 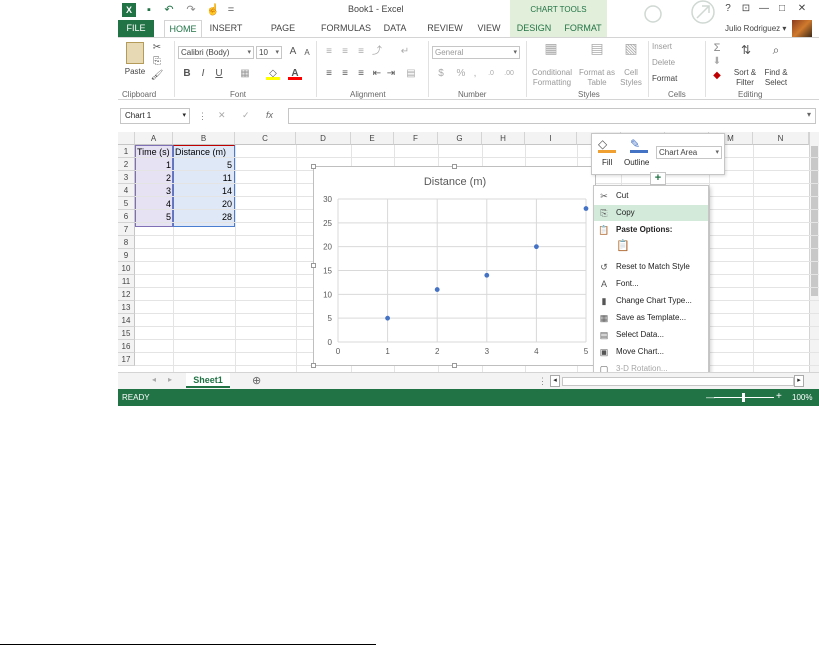 What do you see at coordinates (636, 162) in the screenshot?
I see `outline-button: Outline` at bounding box center [636, 162].